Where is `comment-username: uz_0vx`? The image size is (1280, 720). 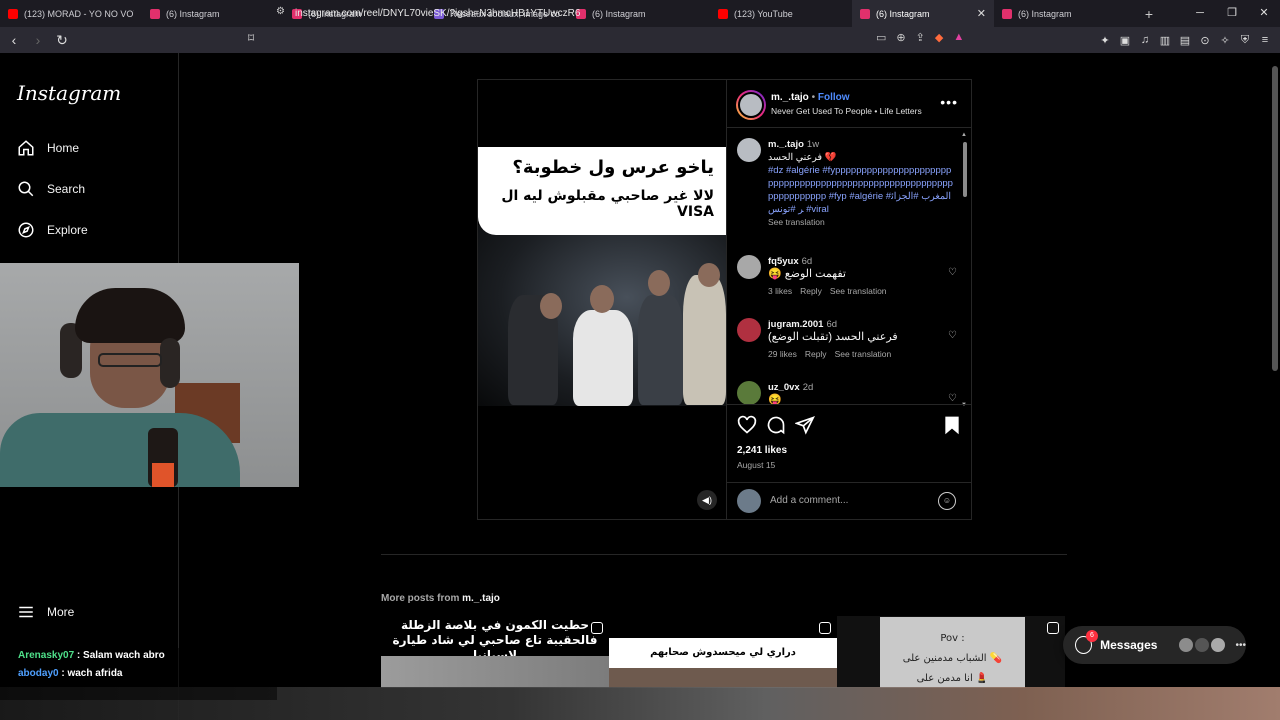 comment-username: uz_0vx is located at coordinates (784, 387).